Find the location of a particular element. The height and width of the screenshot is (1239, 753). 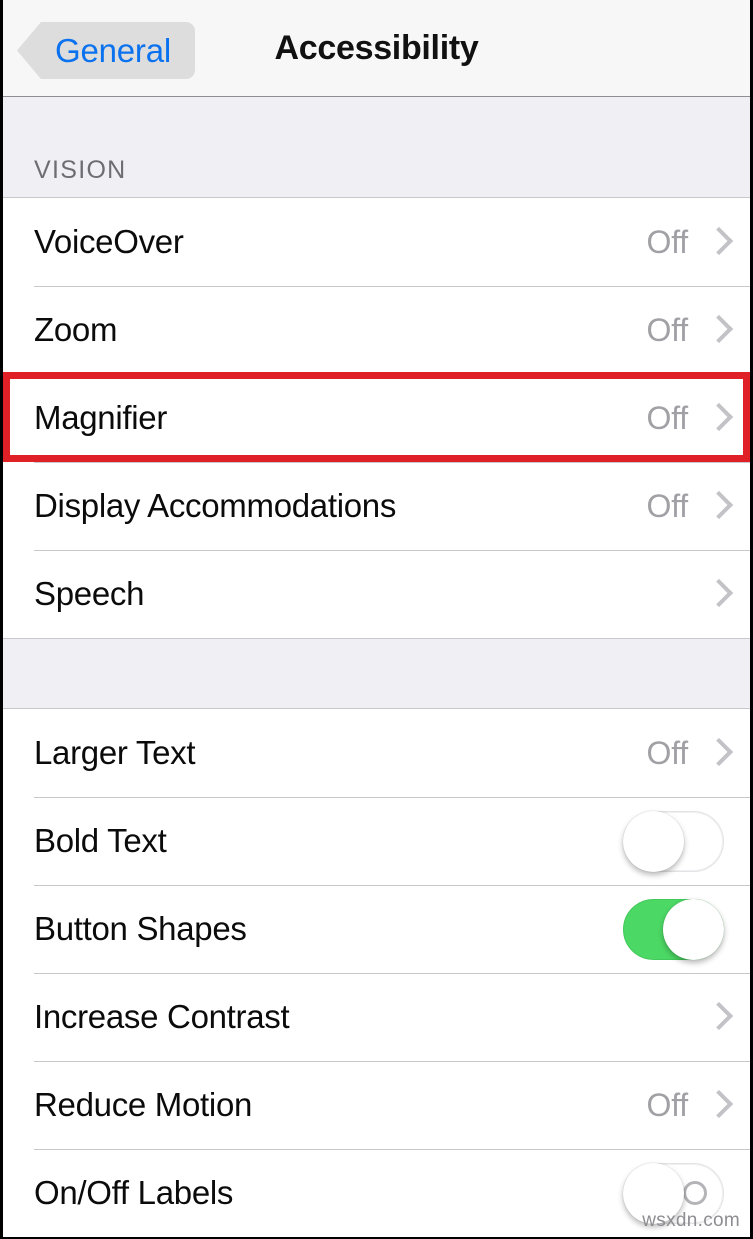

row-reduce-motion: Reduce Motion Off is located at coordinates (376, 1105).